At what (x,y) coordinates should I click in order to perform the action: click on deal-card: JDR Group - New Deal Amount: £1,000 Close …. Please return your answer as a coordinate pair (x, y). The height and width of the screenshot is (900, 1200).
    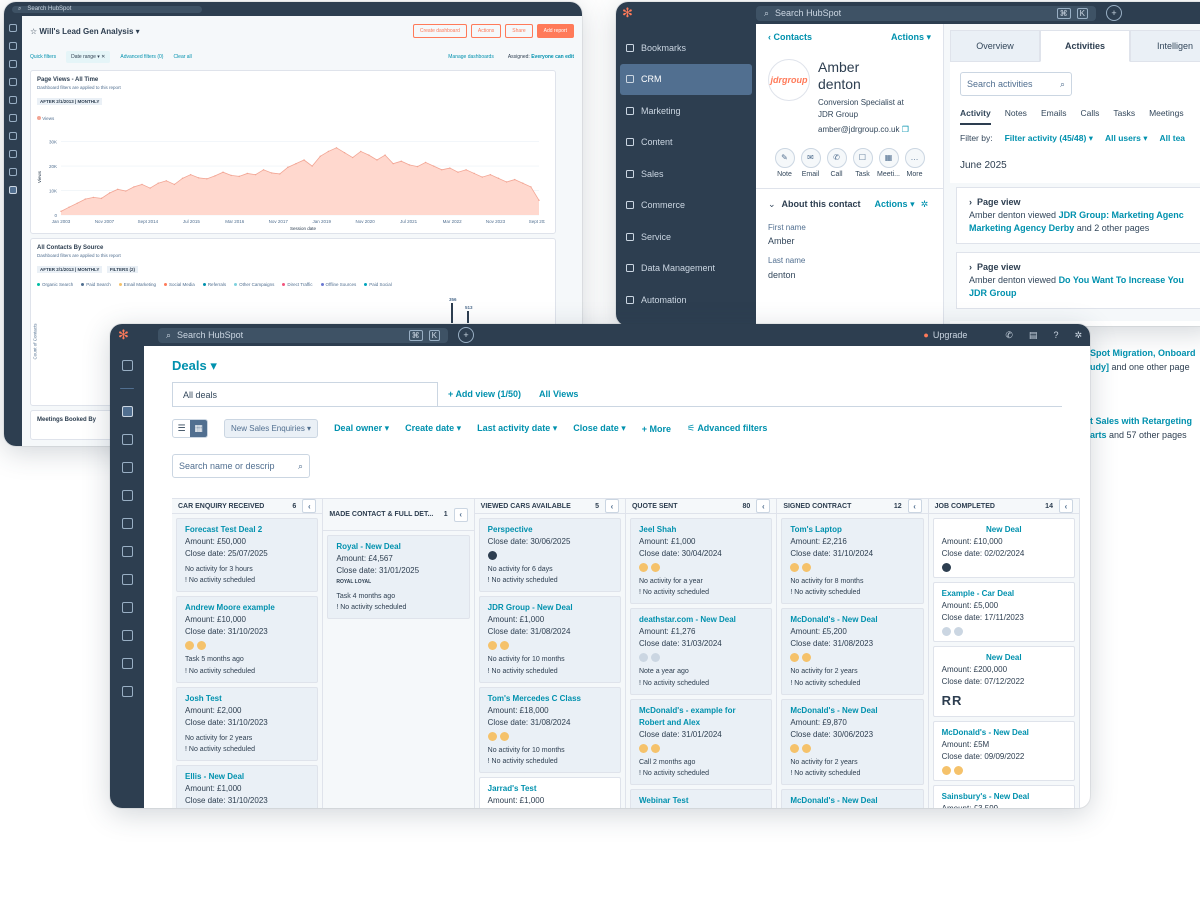
    Looking at the image, I should click on (549, 639).